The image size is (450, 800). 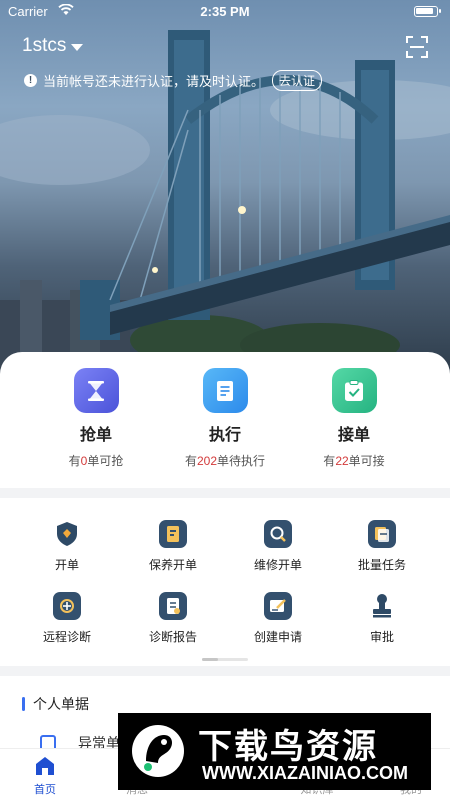 What do you see at coordinates (61, 704) in the screenshot?
I see `section-title: 个人单据` at bounding box center [61, 704].